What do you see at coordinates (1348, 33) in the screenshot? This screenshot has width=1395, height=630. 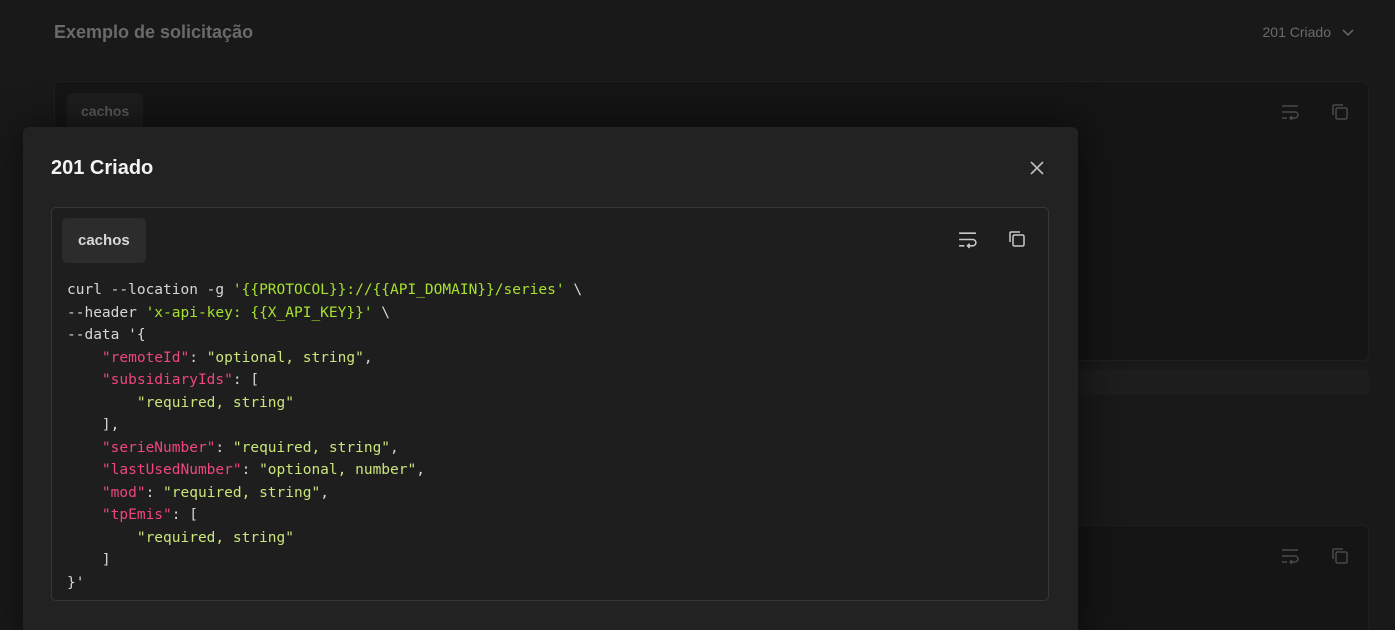 I see `chevron-down-icon` at bounding box center [1348, 33].